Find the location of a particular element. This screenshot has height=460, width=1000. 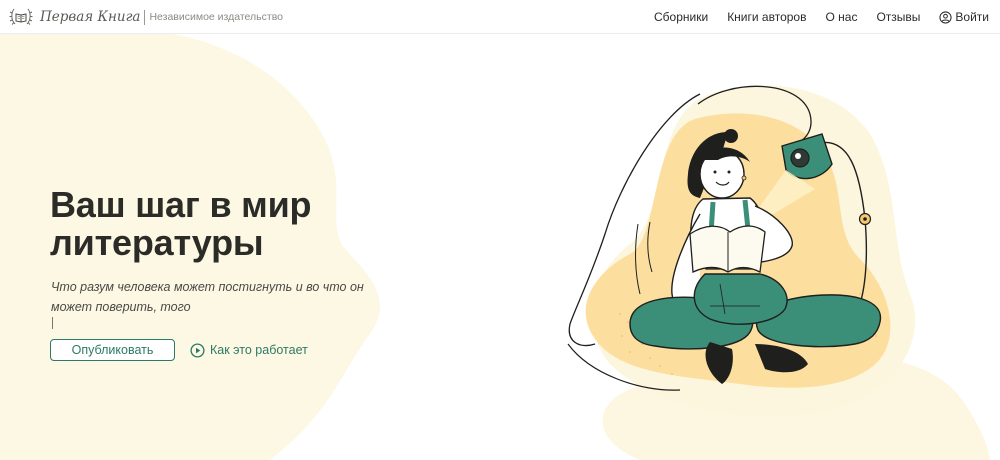

login-label: Войти is located at coordinates (972, 17).